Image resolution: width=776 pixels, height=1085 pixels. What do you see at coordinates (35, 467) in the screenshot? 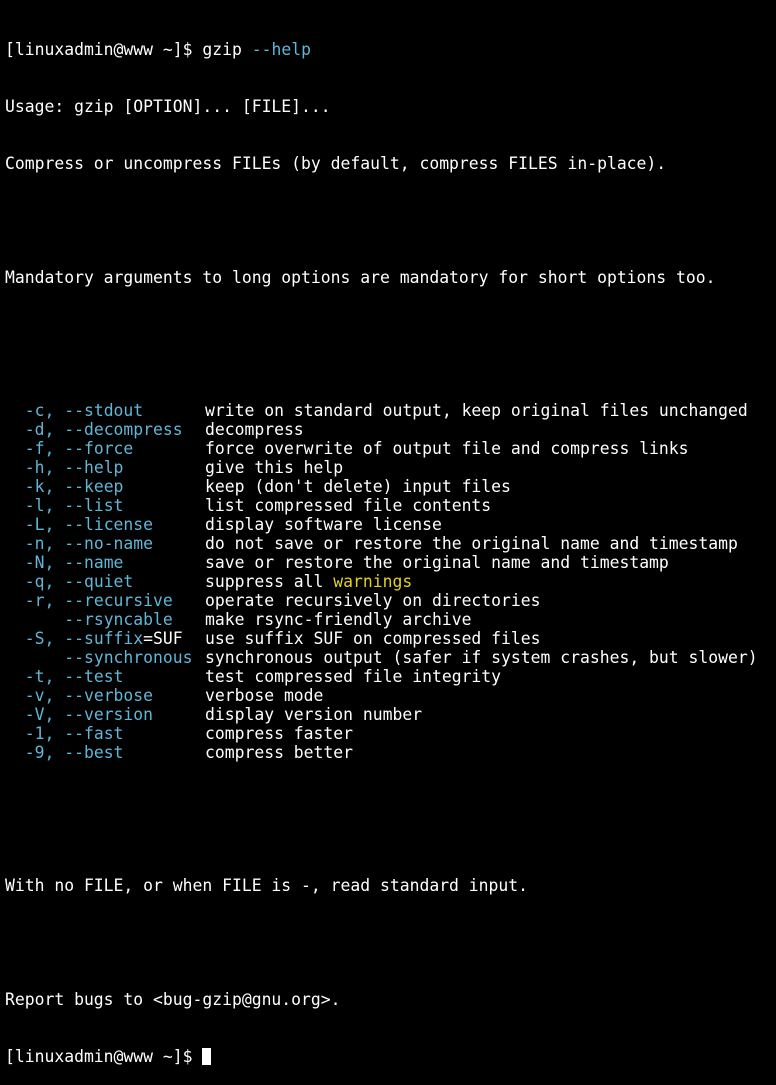
I see `option-short-flag: -h,` at bounding box center [35, 467].